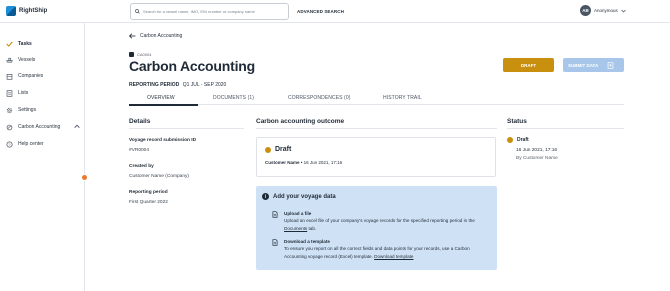 The image size is (670, 291). I want to click on submit-data-button: SUBMIT DATA, so click(593, 65).